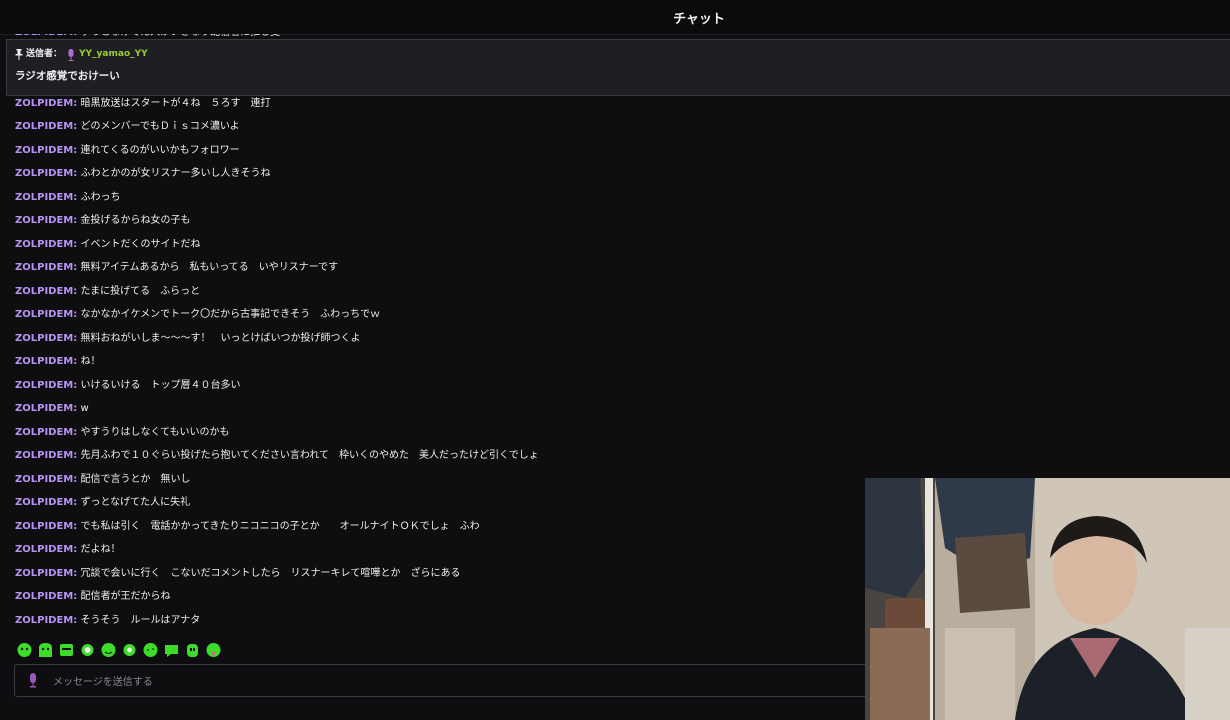  I want to click on green-blob-emote-icon, so click(45, 650).